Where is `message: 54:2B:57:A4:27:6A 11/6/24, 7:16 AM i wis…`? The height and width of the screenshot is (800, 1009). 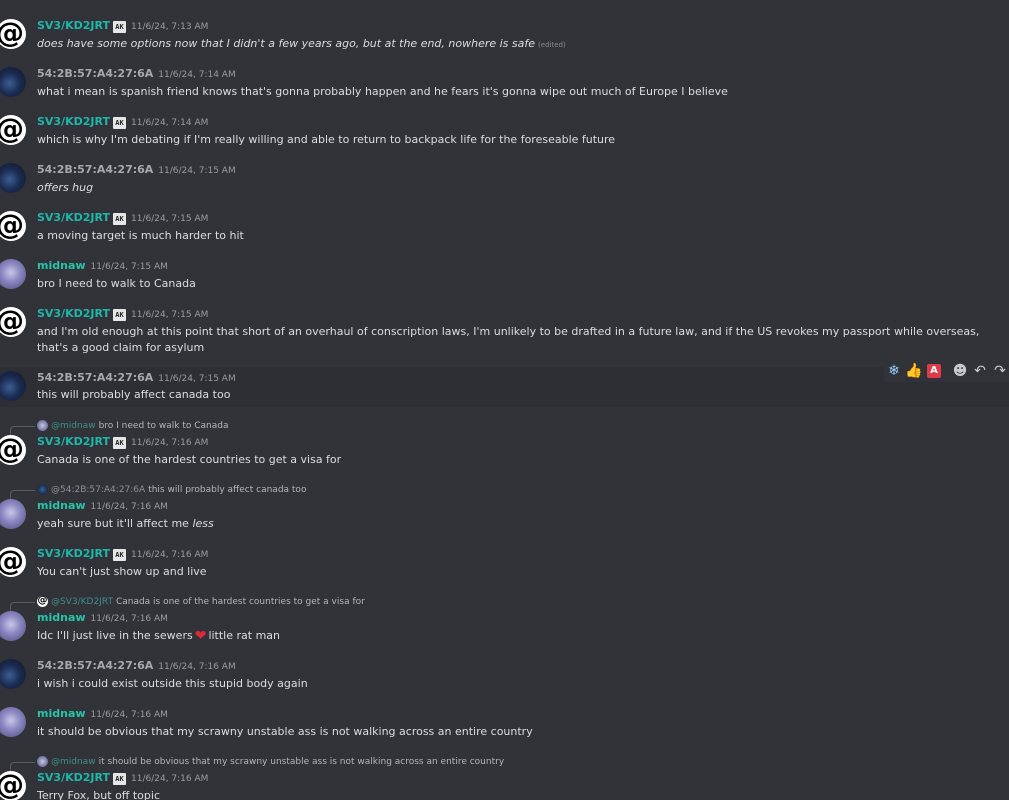 message: 54:2B:57:A4:27:6A 11/6/24, 7:16 AM i wis… is located at coordinates (504, 679).